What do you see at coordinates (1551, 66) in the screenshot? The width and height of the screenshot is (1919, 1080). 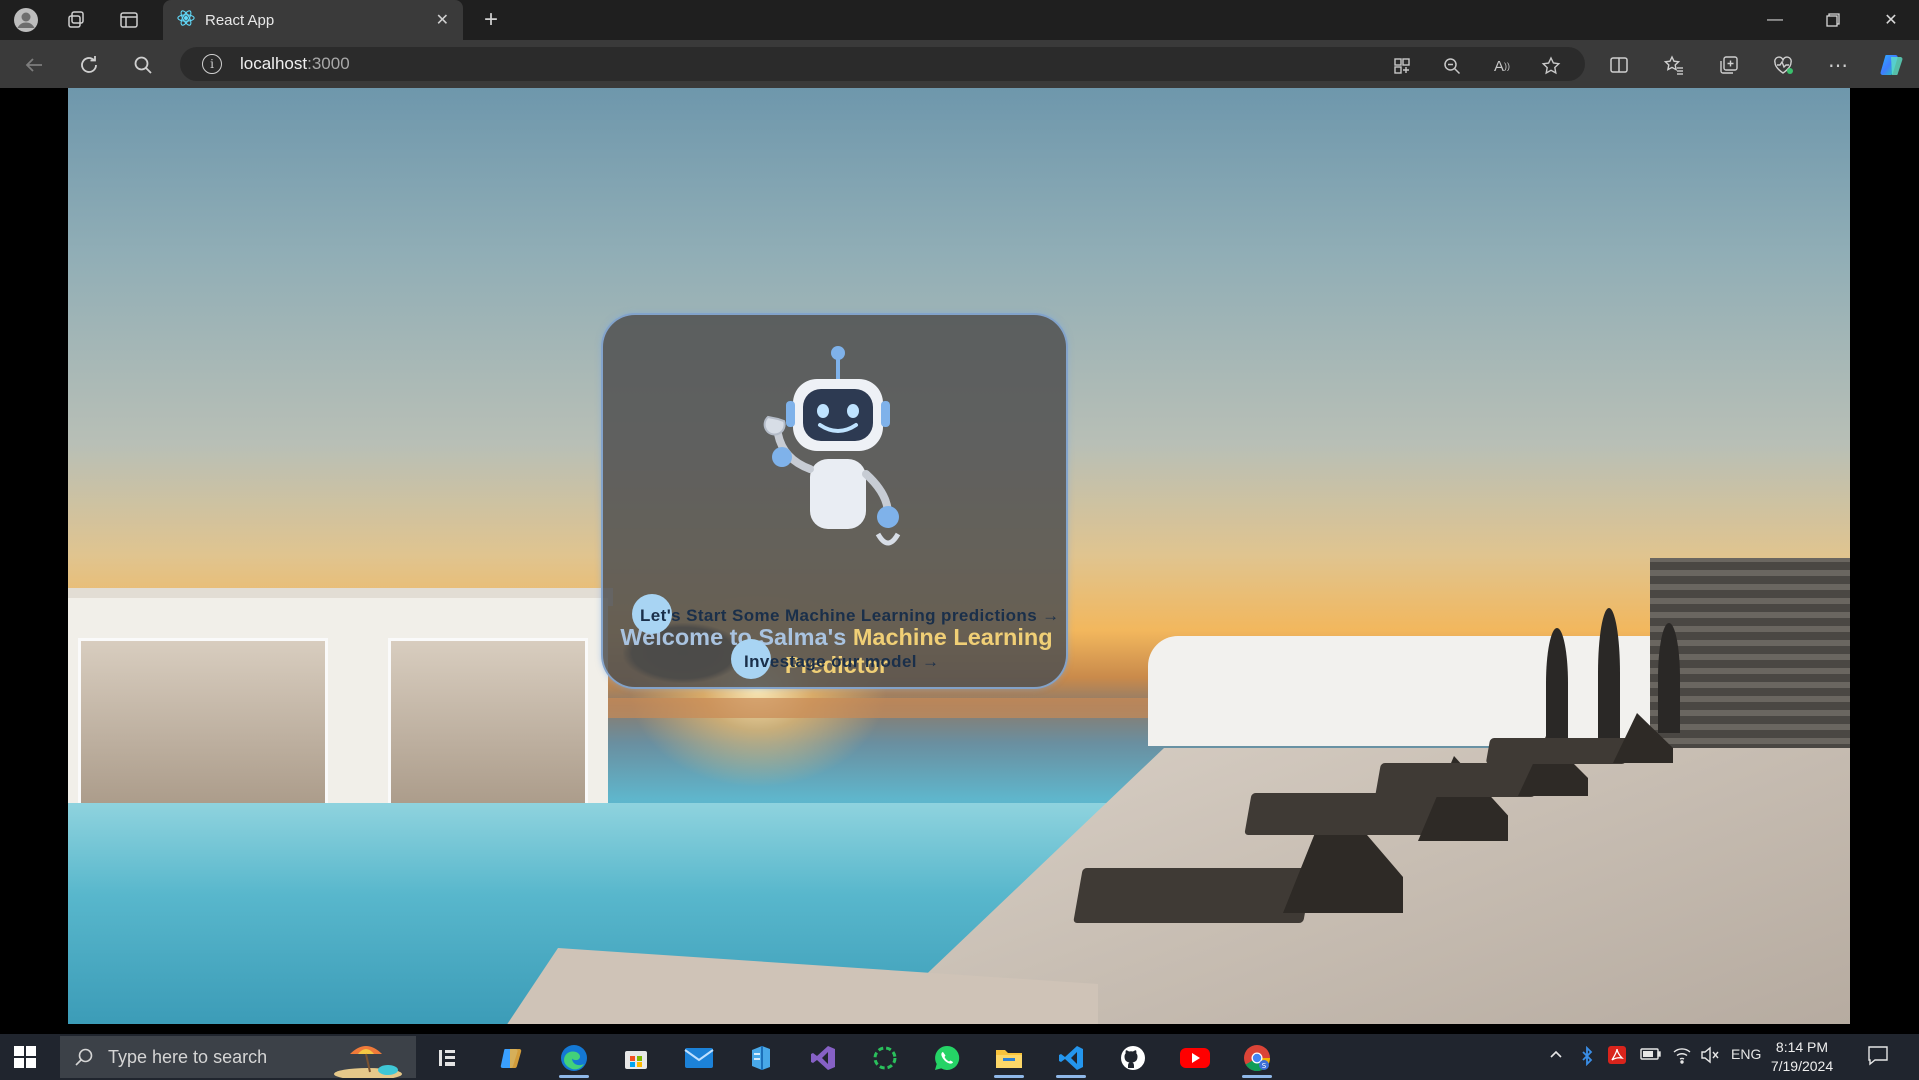 I see `favorite-star-icon` at bounding box center [1551, 66].